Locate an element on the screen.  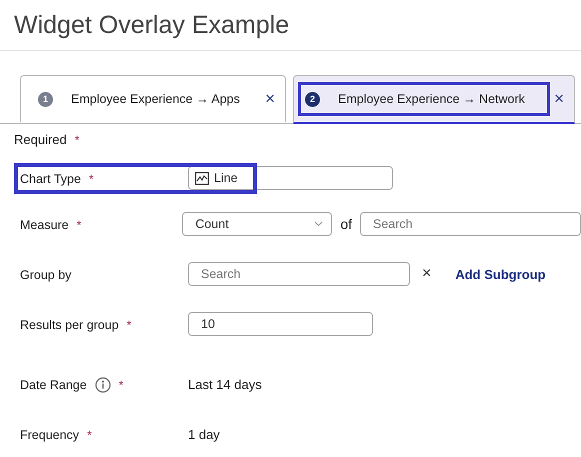
tab: 1 Employee Experience → Apps × is located at coordinates (153, 98).